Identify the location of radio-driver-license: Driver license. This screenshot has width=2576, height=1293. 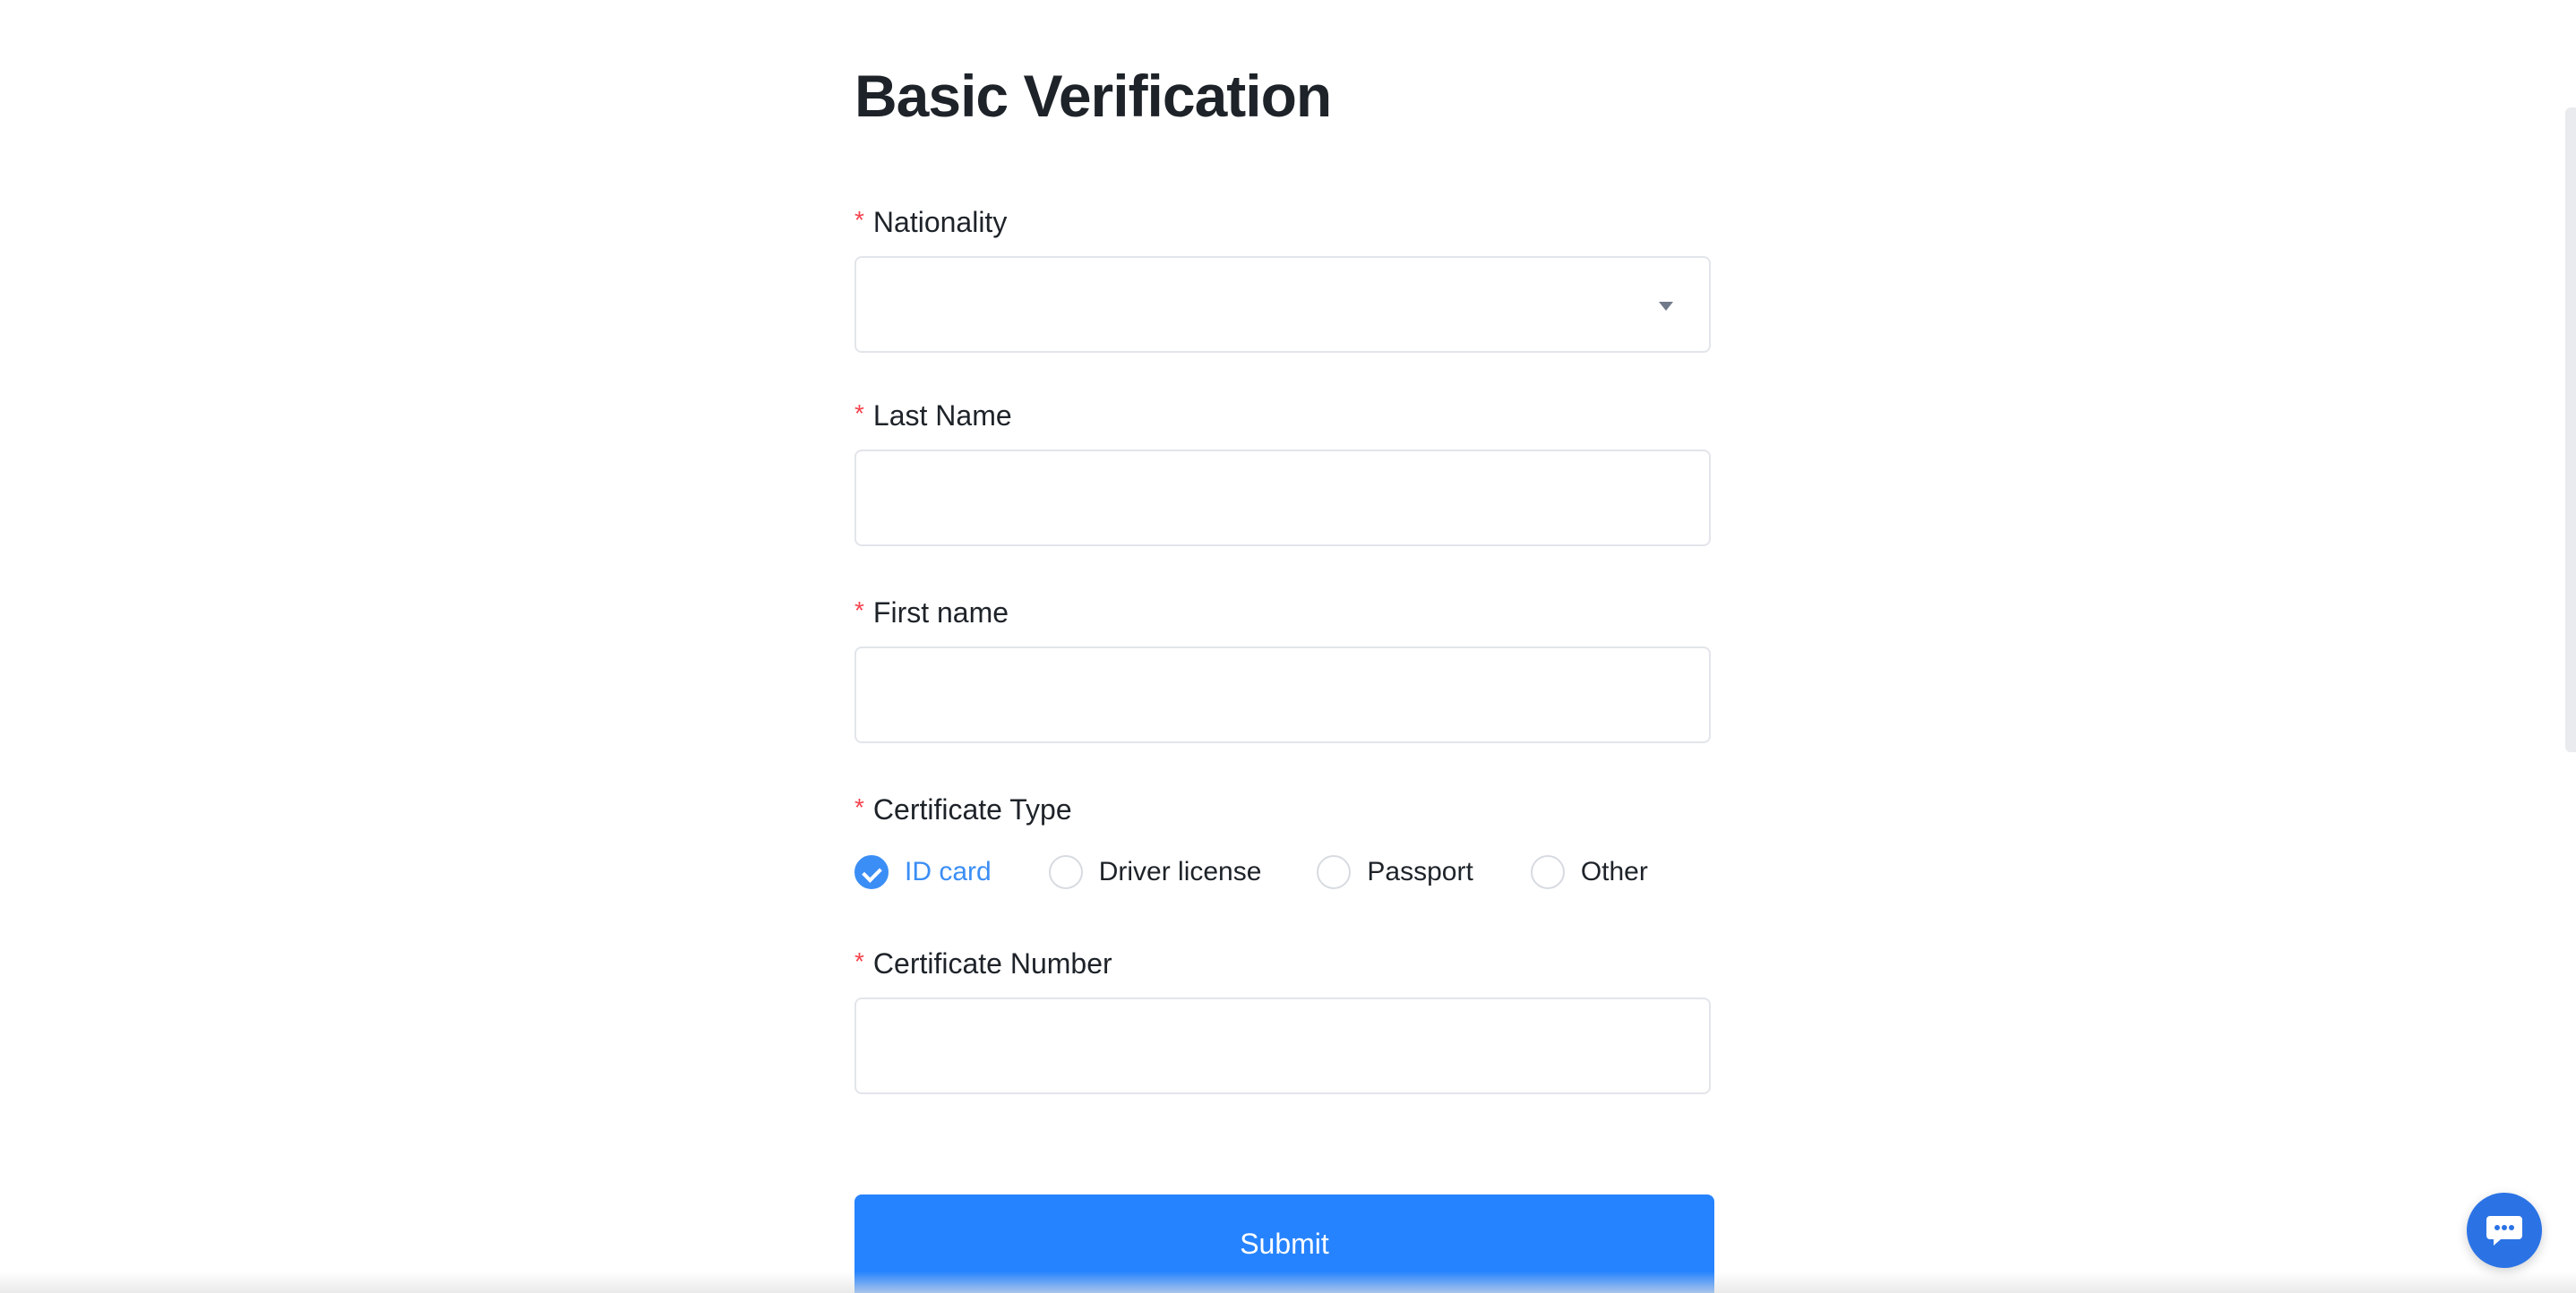
(1155, 872).